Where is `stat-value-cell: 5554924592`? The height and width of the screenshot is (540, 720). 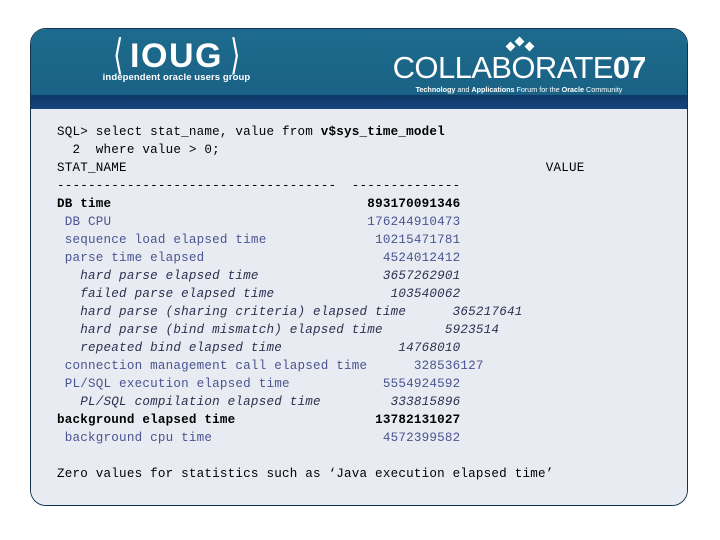
stat-value-cell: 5554924592 is located at coordinates (406, 384).